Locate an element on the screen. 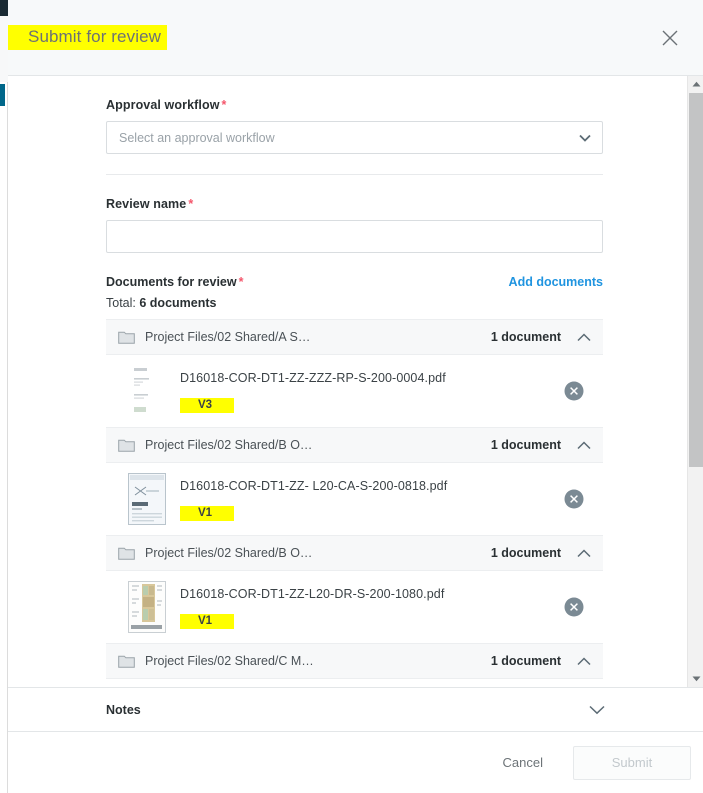  file-version-wrap: V3 is located at coordinates (371, 404).